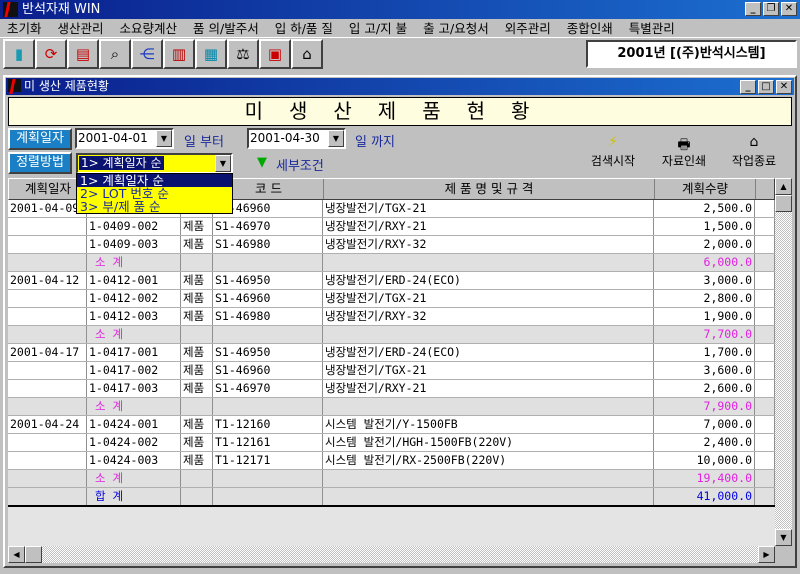 Image resolution: width=800 pixels, height=574 pixels. What do you see at coordinates (705, 189) in the screenshot?
I see `column-header: 계획수량` at bounding box center [705, 189].